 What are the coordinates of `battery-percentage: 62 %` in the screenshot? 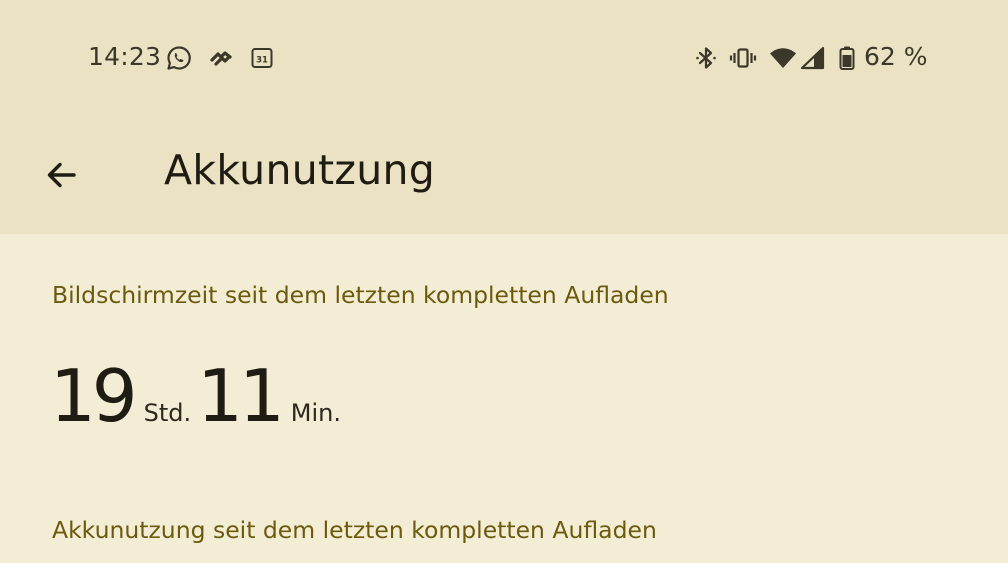 It's located at (896, 56).